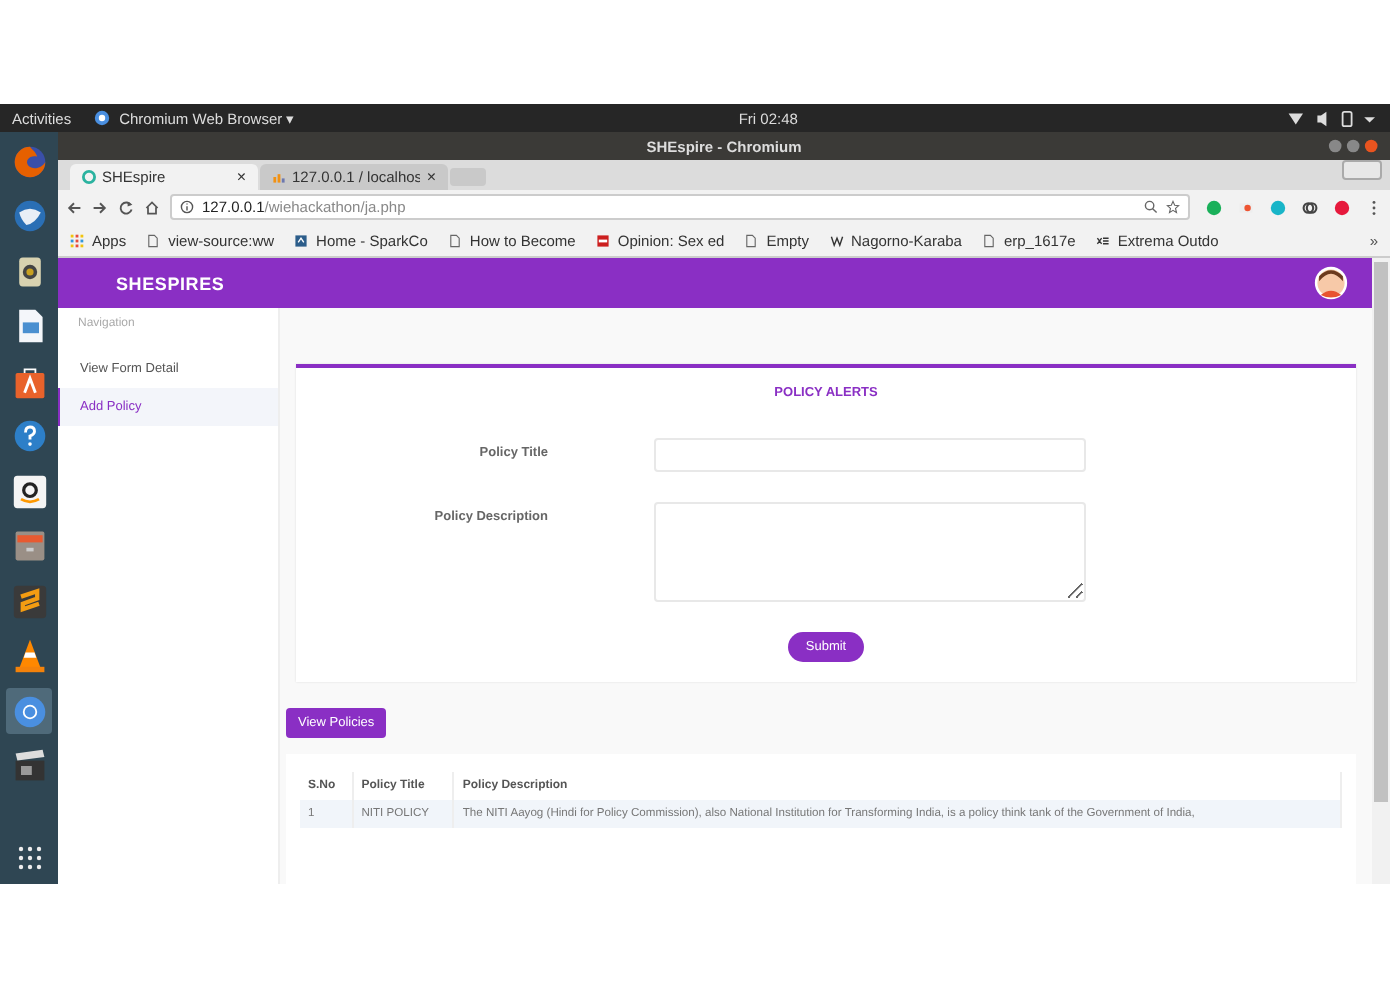  I want to click on shopping-icon, so click(29, 491).